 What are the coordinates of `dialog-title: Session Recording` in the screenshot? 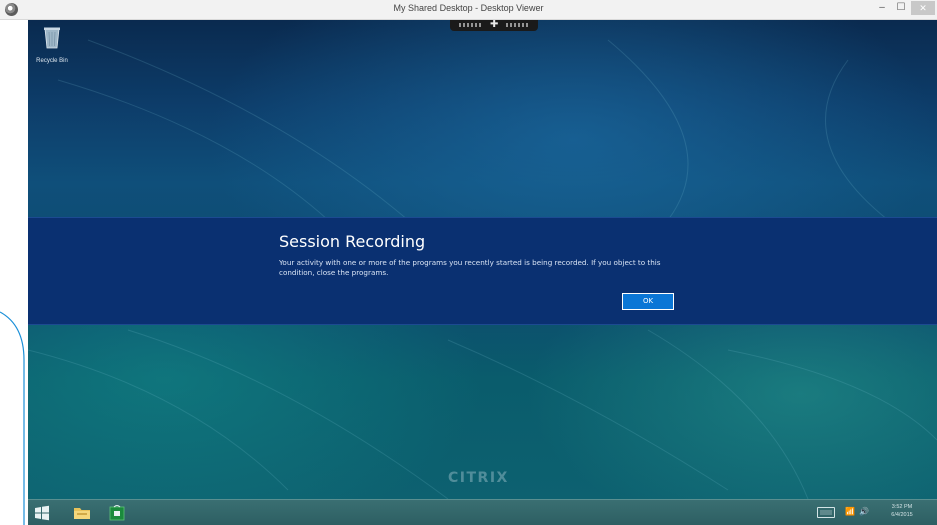 It's located at (352, 241).